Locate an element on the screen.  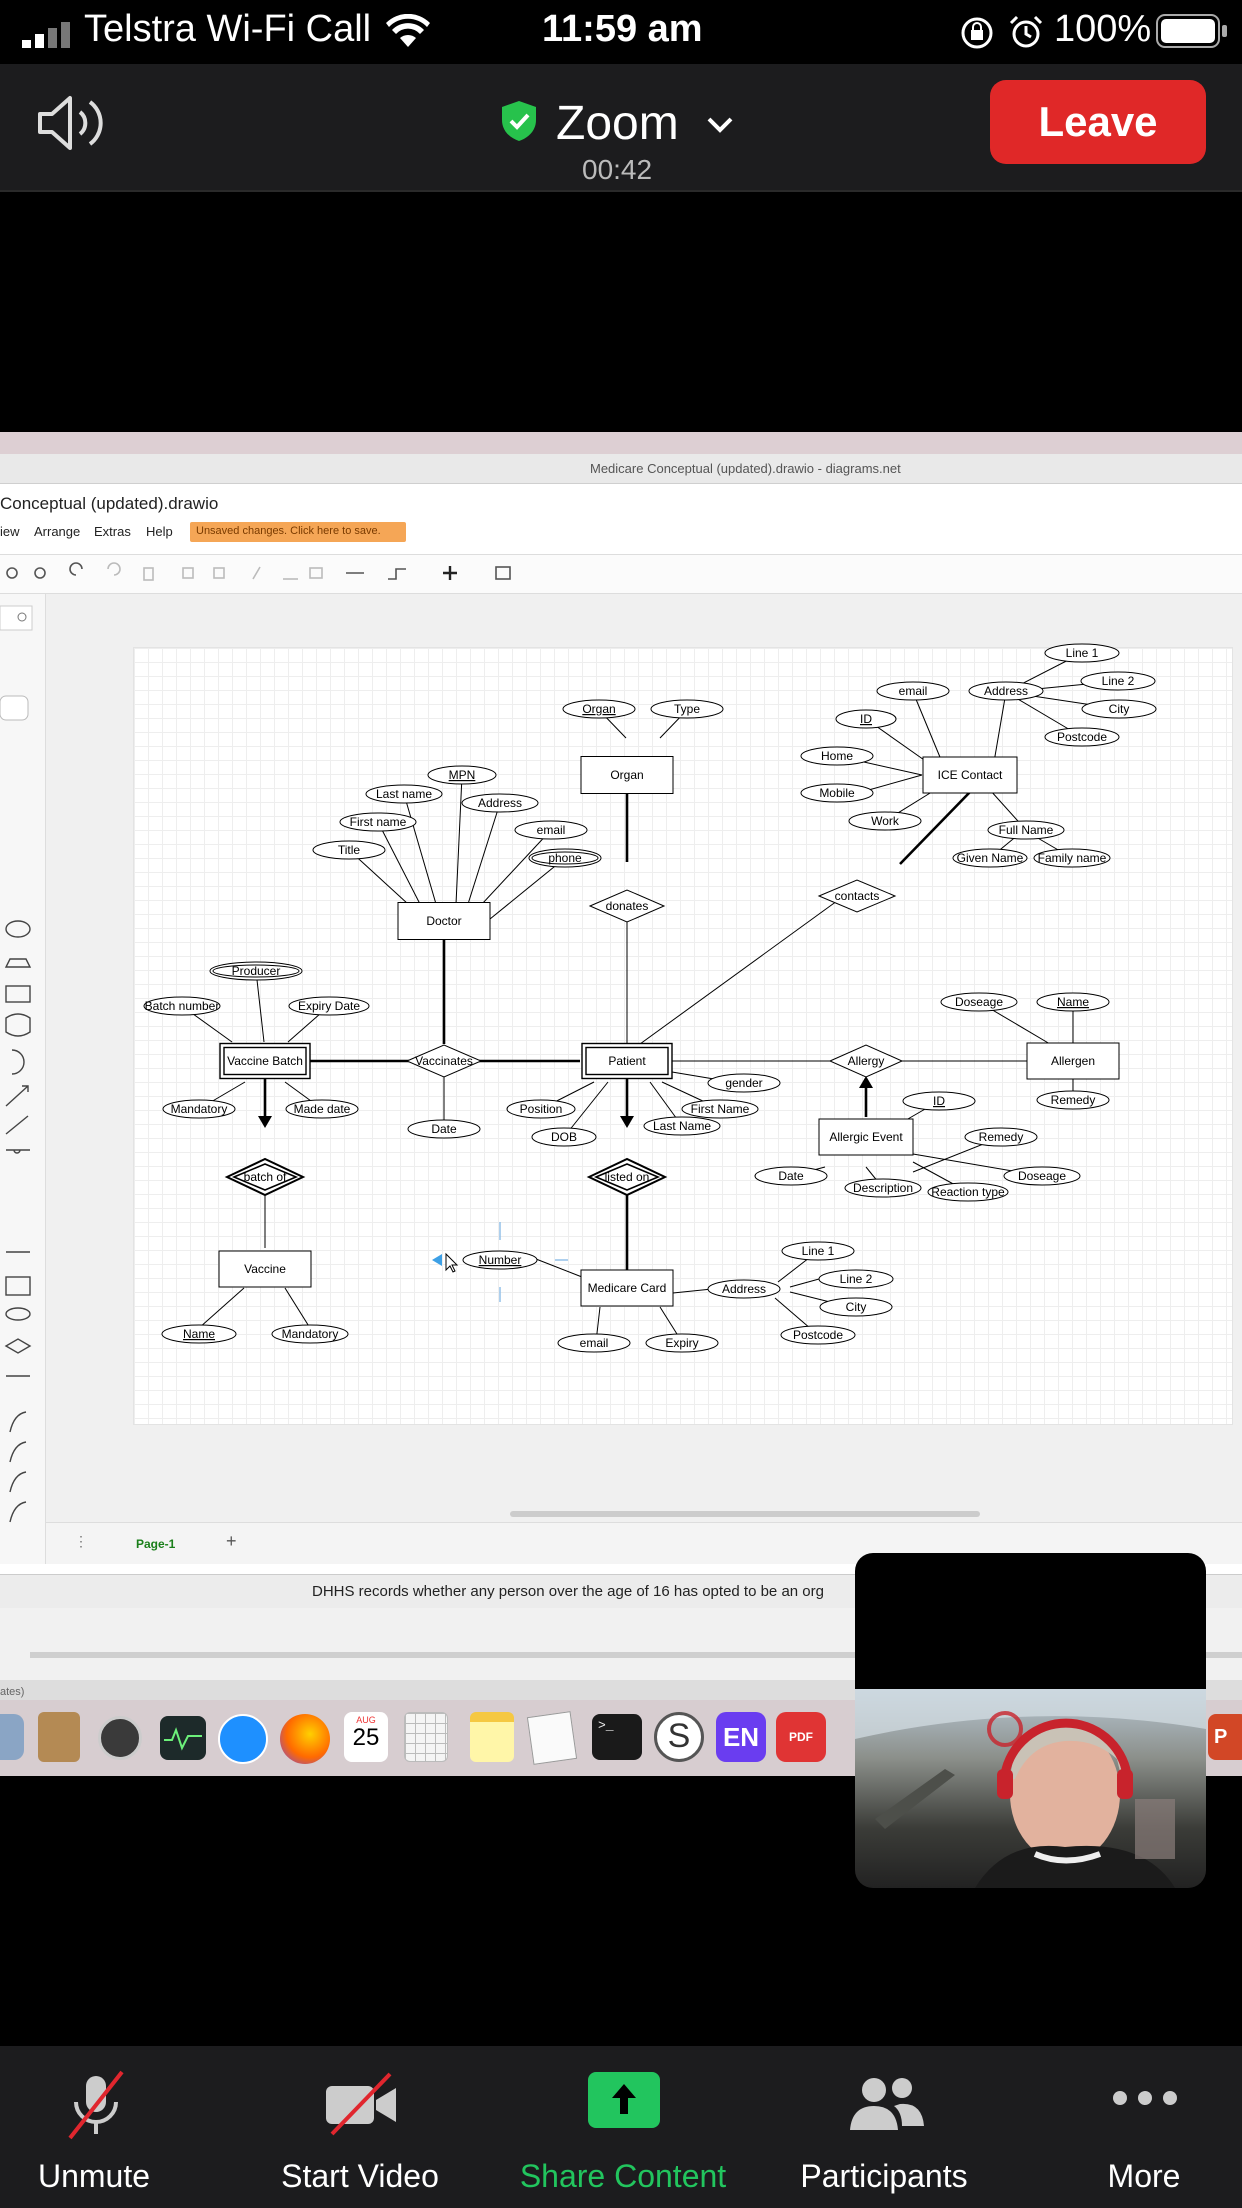
meeting-header: Zoom 00:42 Leave is located at coordinates (621, 128).